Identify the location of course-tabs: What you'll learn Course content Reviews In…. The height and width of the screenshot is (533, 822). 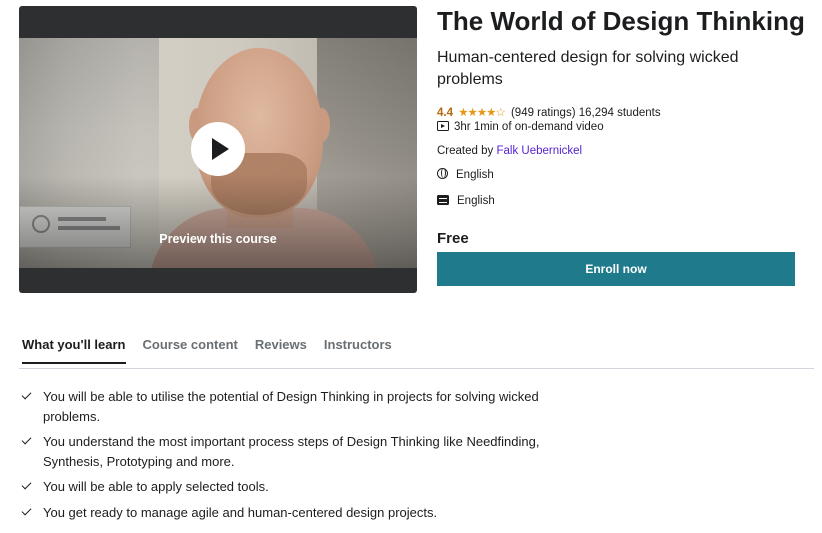
(215, 351).